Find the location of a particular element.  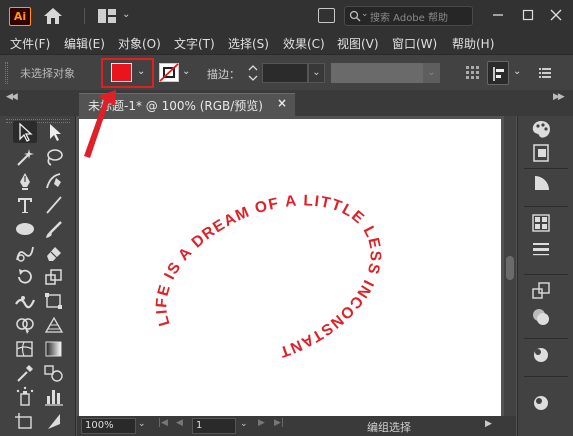

menu-effect: 效果(C) is located at coordinates (304, 43).